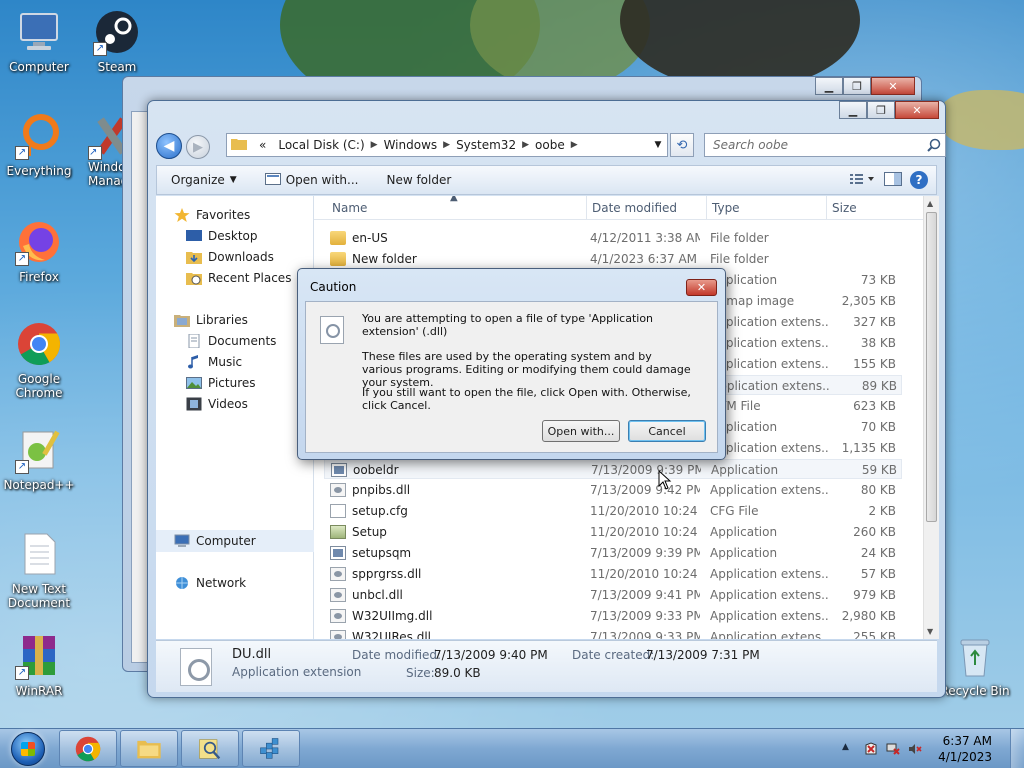 The height and width of the screenshot is (768, 1024). What do you see at coordinates (230, 257) in the screenshot?
I see `nav-downloads: Downloads` at bounding box center [230, 257].